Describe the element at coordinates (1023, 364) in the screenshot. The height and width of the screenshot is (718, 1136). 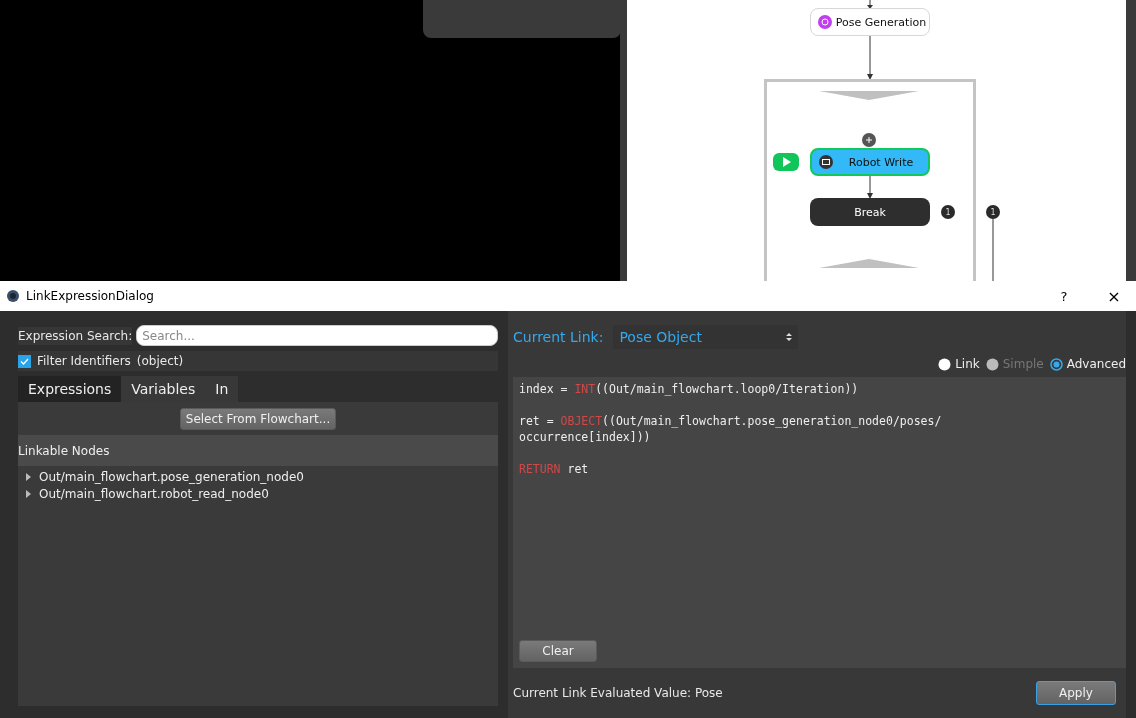
I see `radio-label: Simple` at that location.